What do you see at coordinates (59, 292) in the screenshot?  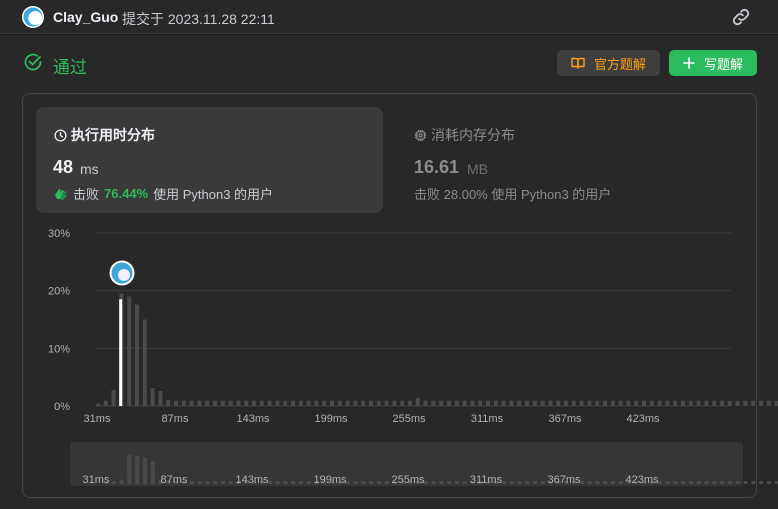 I see `y-tick-label: 20%` at bounding box center [59, 292].